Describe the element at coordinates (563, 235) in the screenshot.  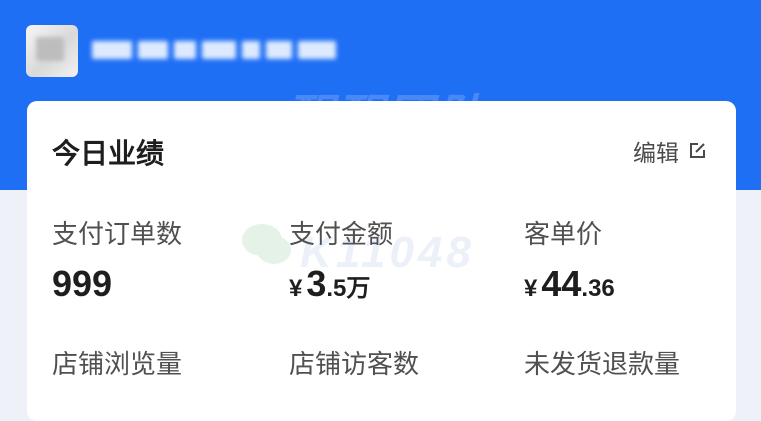
I see `metric-label: 客单价` at that location.